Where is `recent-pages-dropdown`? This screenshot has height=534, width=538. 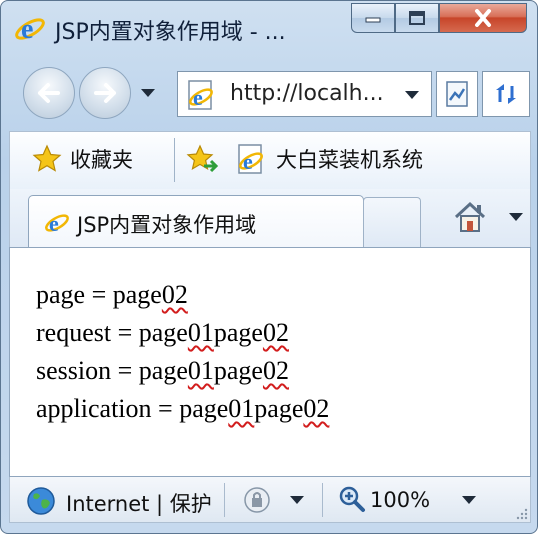 recent-pages-dropdown is located at coordinates (148, 93).